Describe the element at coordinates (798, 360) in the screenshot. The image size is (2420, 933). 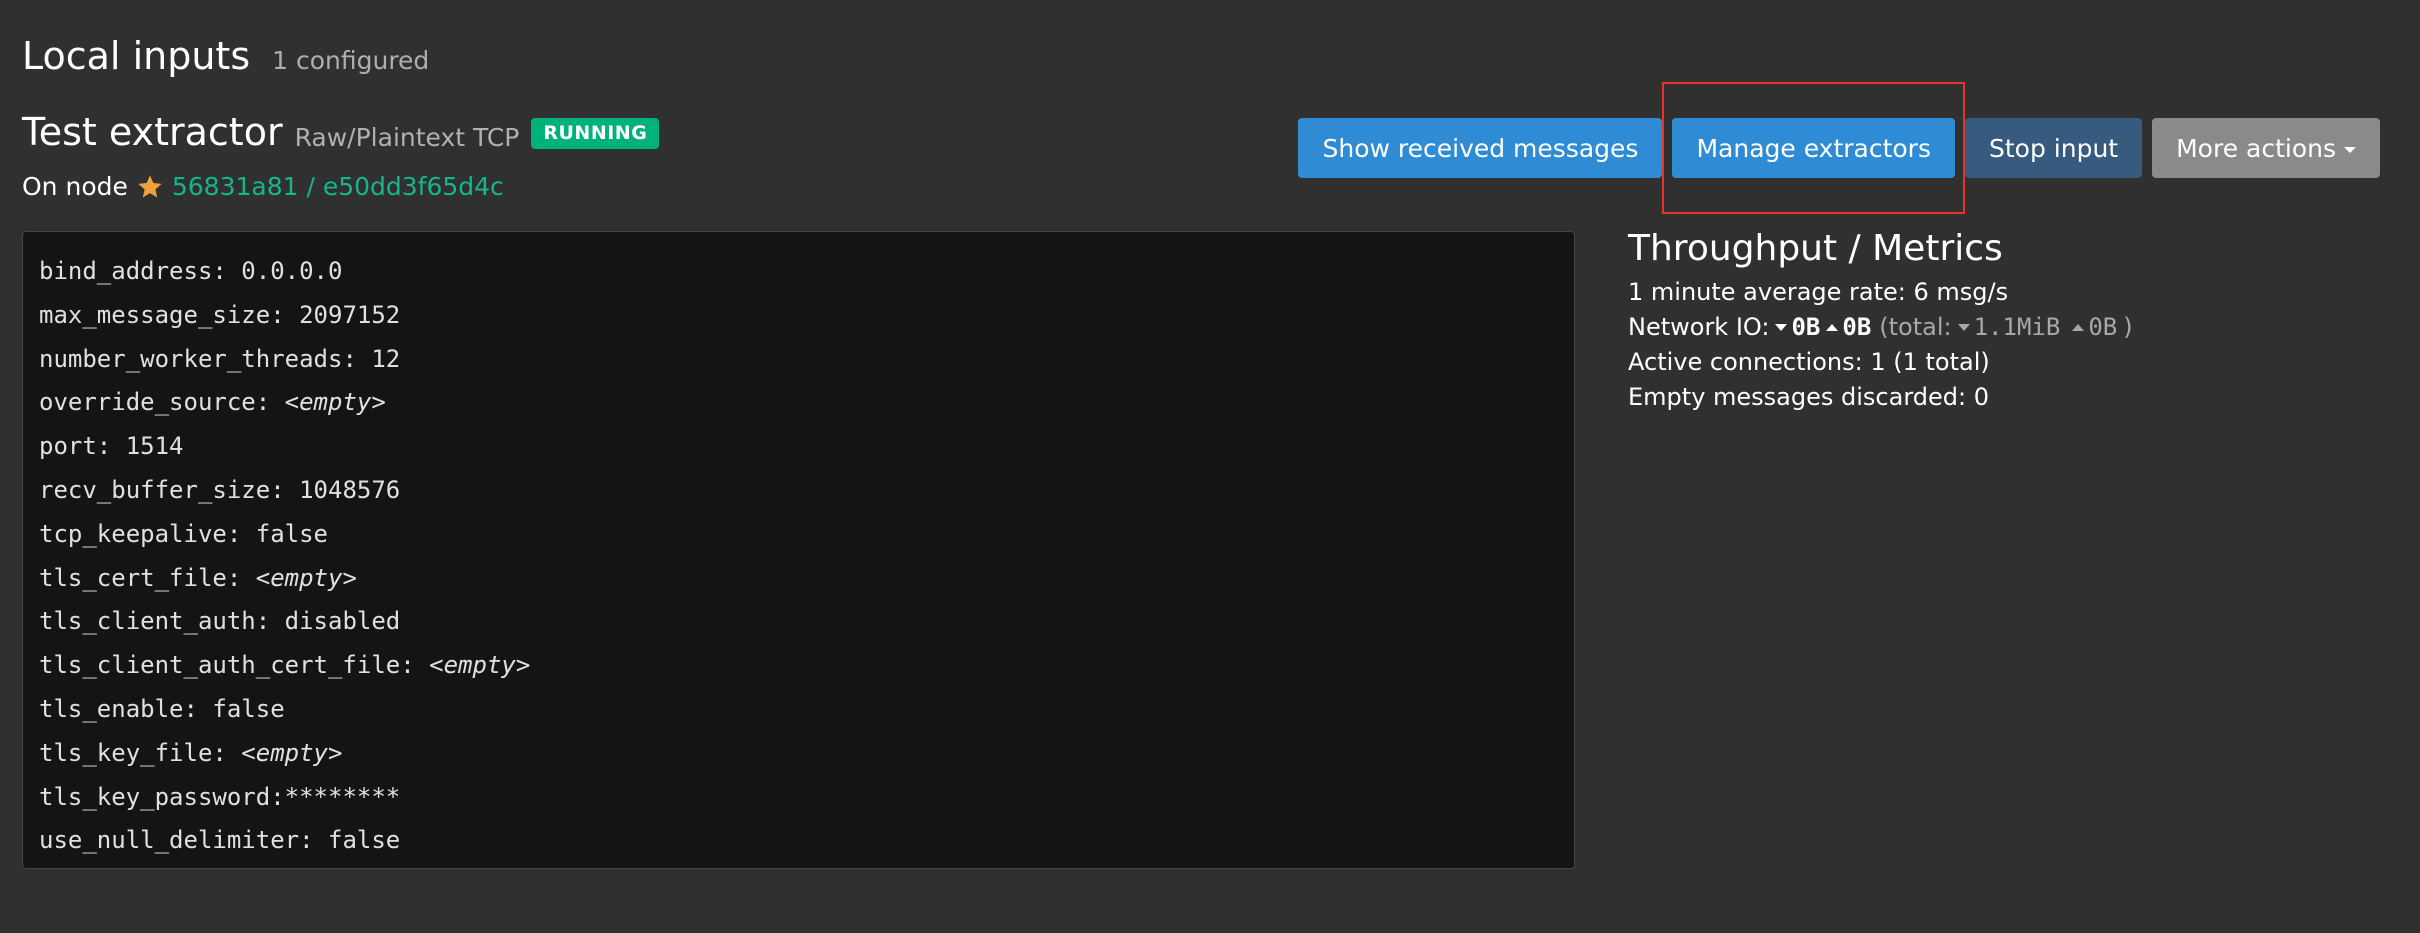
I see `config-line: number_worker_threads: 12` at that location.